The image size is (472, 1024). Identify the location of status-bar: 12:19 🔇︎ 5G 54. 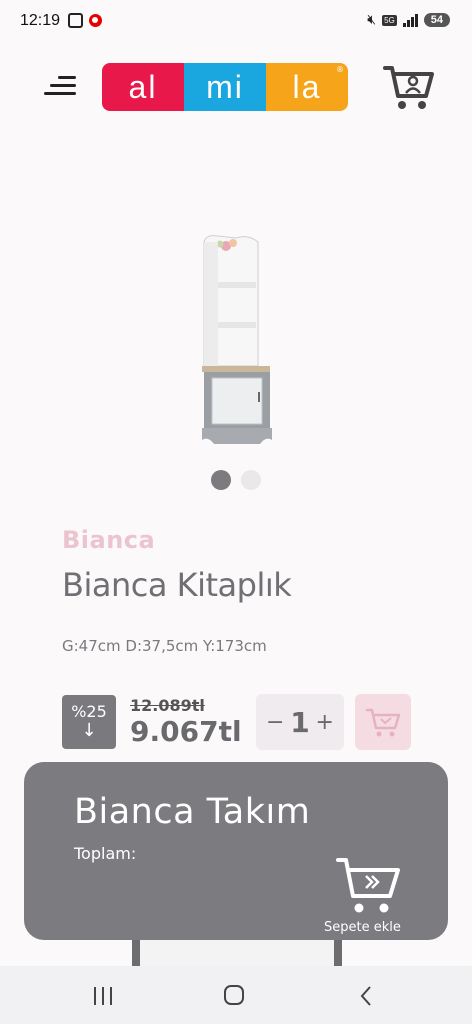
(236, 22).